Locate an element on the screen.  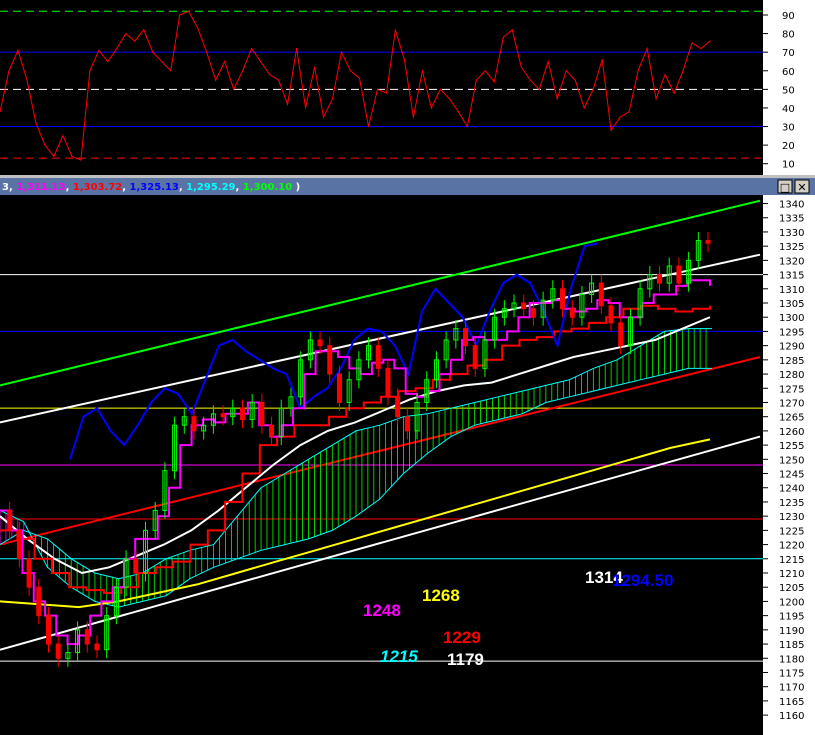
price-tick-label: 1185 is located at coordinates (791, 645).